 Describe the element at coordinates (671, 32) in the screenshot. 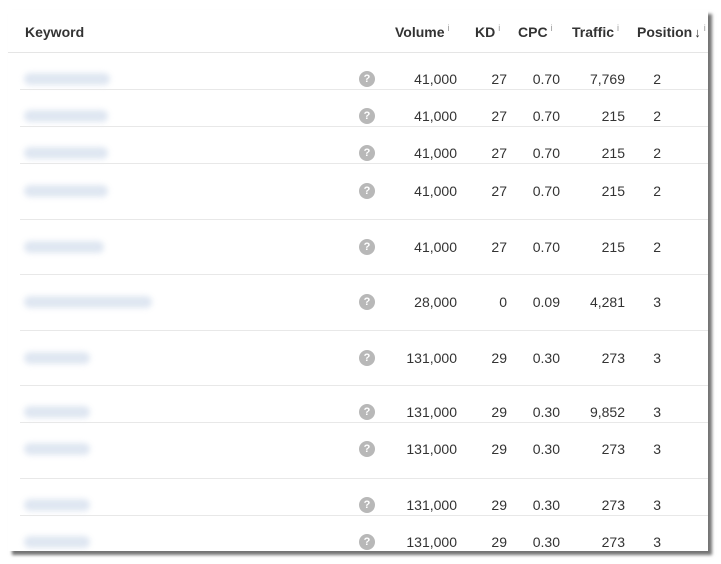

I see `column-header-position: Position ↓ i` at that location.